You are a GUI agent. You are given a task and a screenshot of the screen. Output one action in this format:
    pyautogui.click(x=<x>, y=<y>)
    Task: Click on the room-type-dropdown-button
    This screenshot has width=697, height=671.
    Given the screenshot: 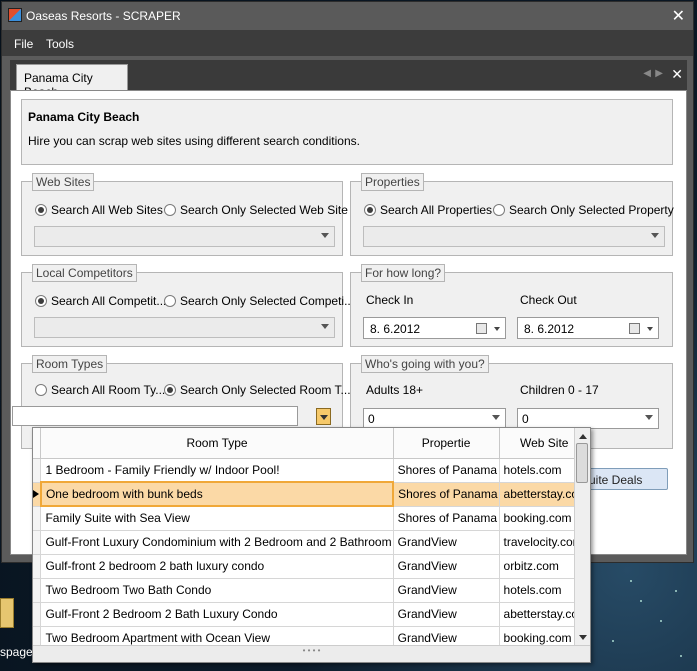 What is the action you would take?
    pyautogui.click(x=323, y=416)
    